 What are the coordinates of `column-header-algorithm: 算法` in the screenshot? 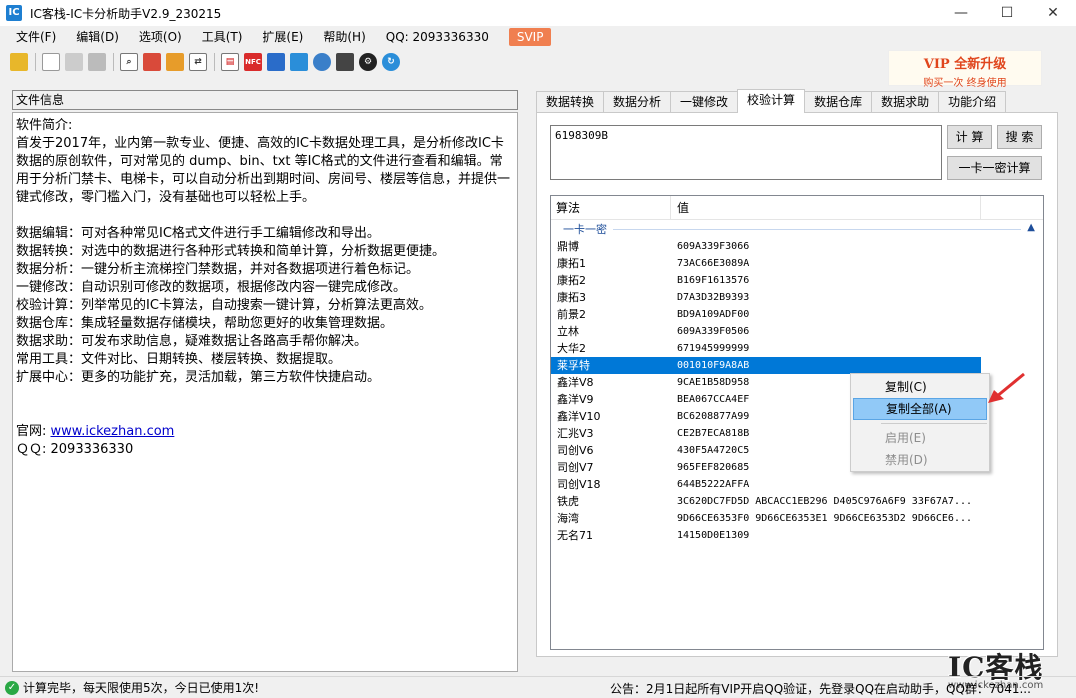 It's located at (611, 207).